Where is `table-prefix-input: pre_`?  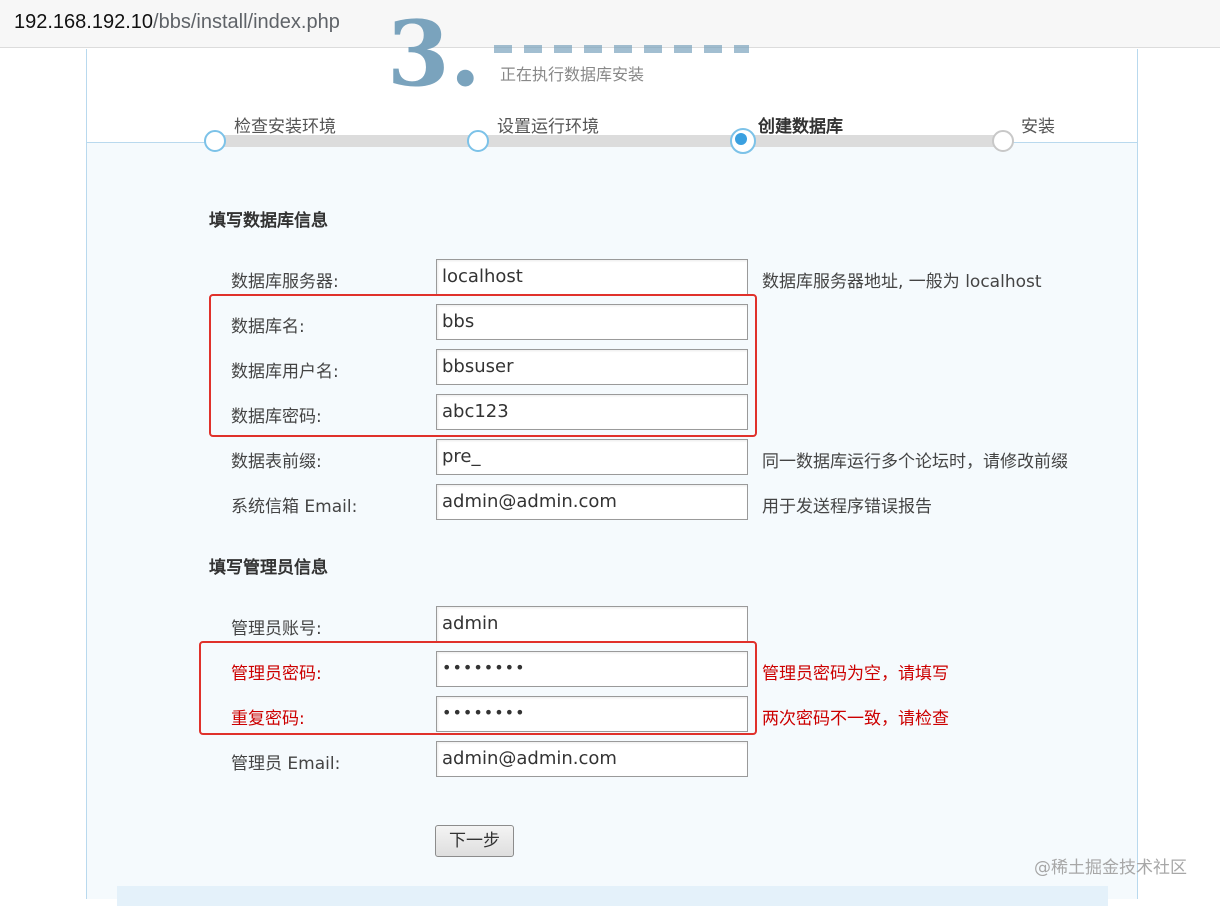 table-prefix-input: pre_ is located at coordinates (592, 457).